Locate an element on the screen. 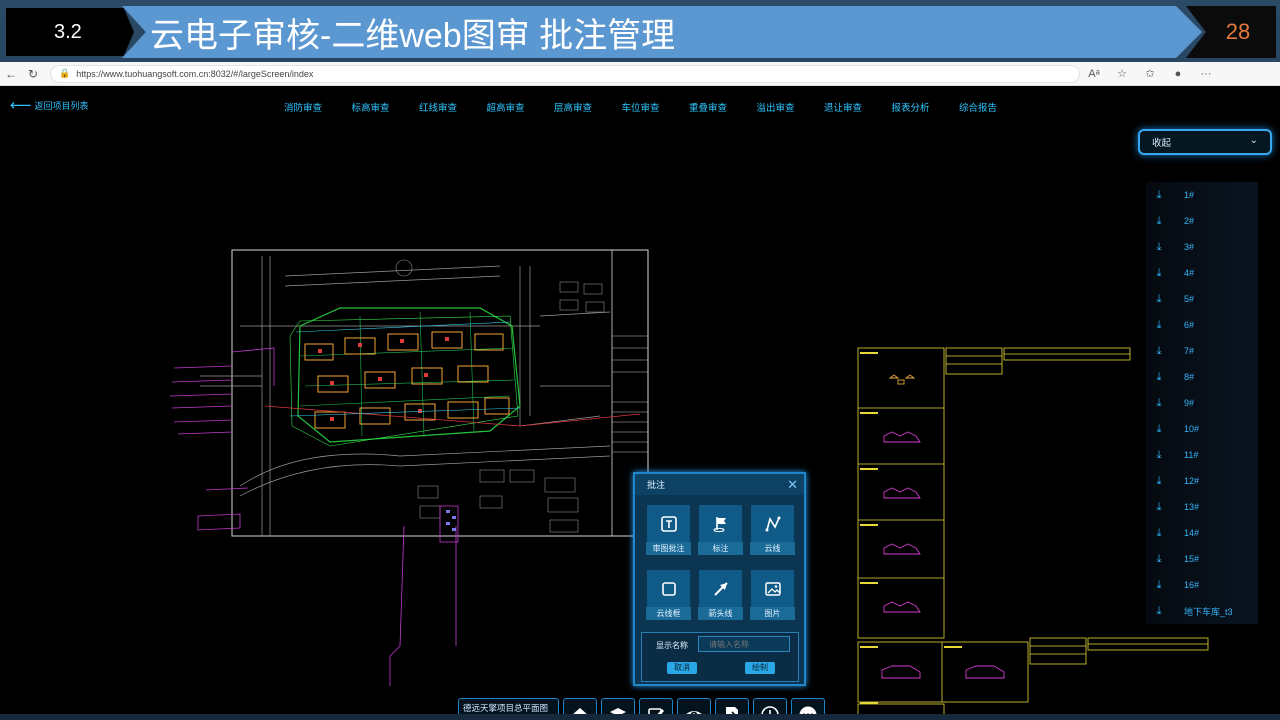 This screenshot has width=1280, height=720. home-icon is located at coordinates (580, 711).